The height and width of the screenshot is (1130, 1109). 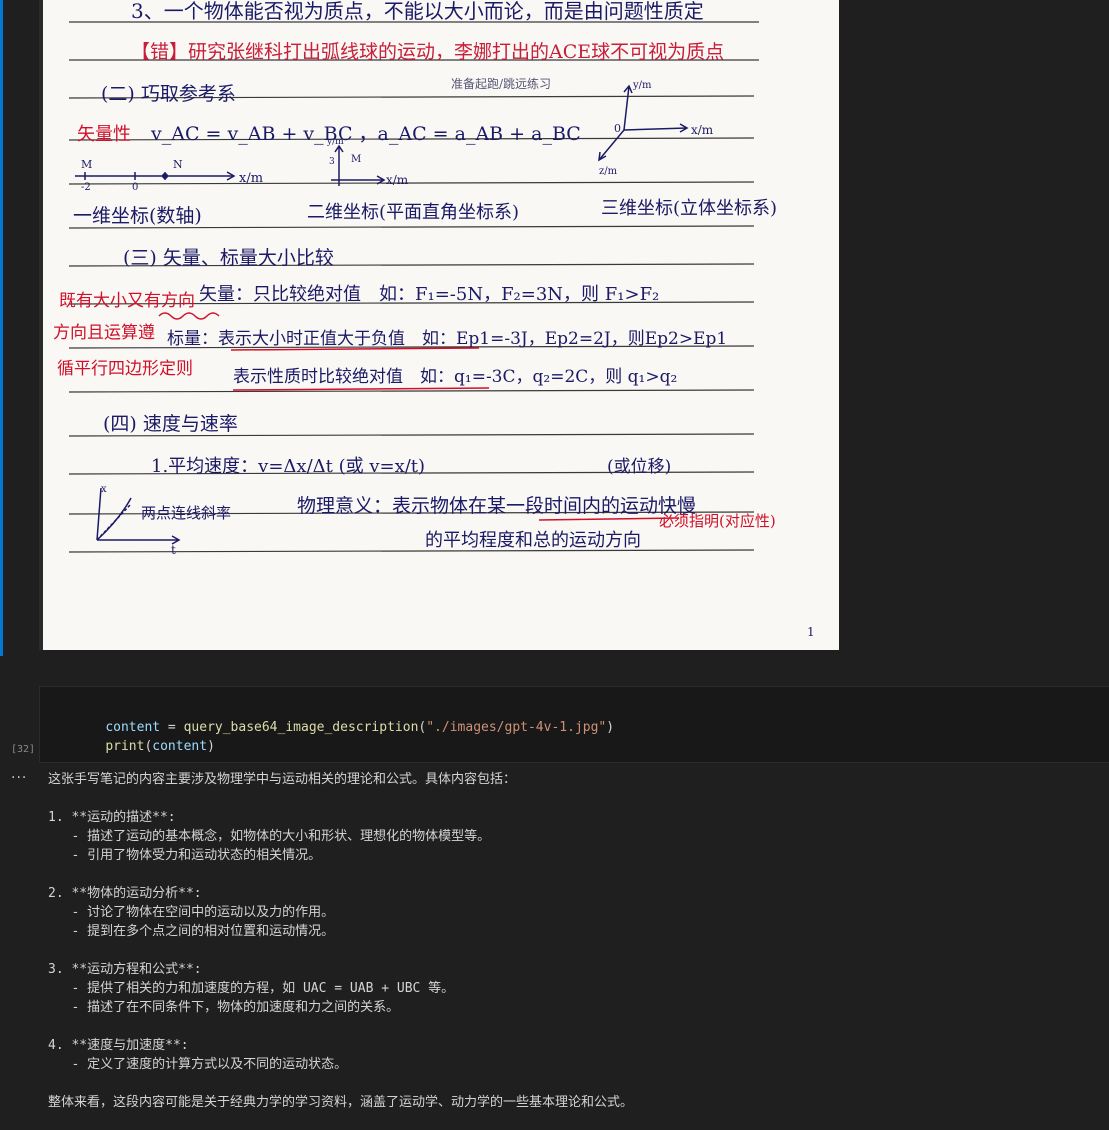 What do you see at coordinates (455, 377) in the screenshot?
I see `note-line-15: 表示性质时比较绝对值 如：q₁=-3C，q₂=2C，则 q₁>q₂` at bounding box center [455, 377].